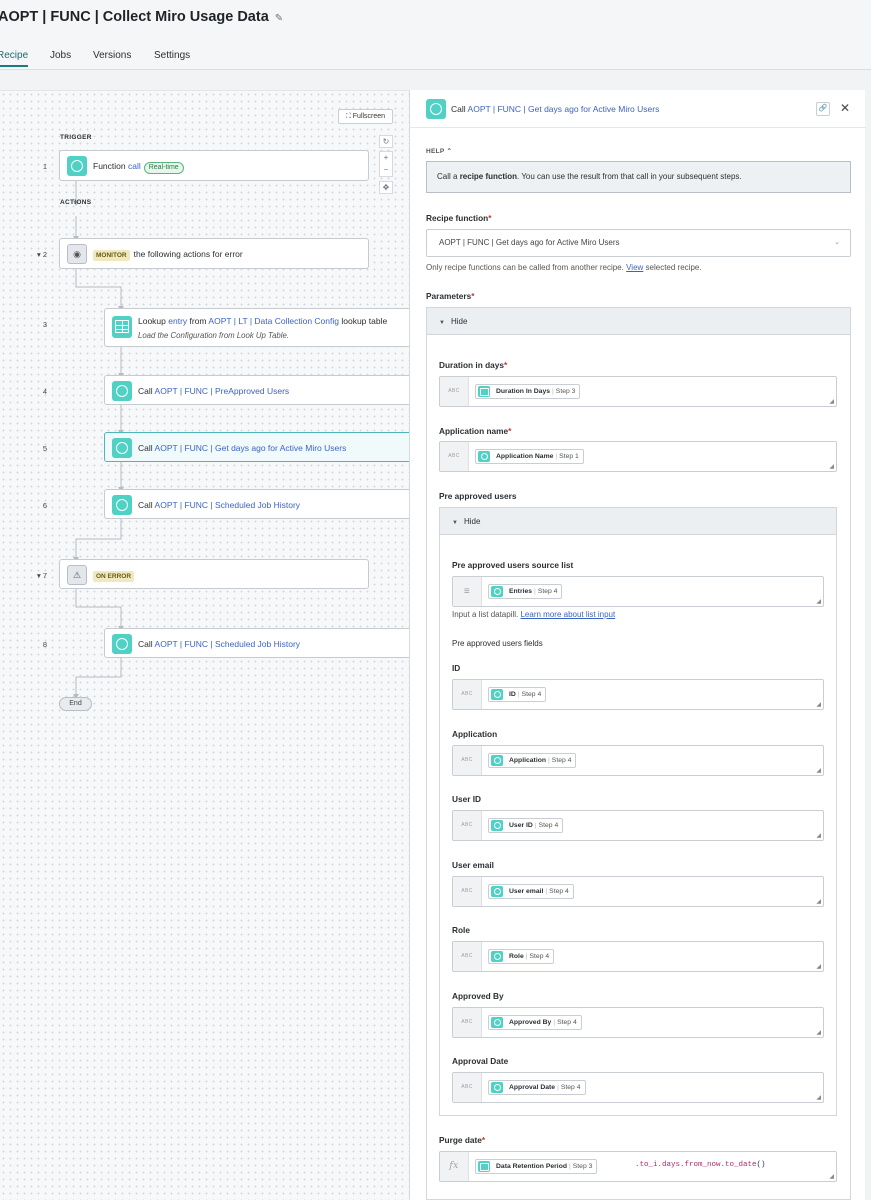 The image size is (871, 1200). I want to click on application-name-input: ABC Application Name | Step 1 ◢, so click(638, 456).